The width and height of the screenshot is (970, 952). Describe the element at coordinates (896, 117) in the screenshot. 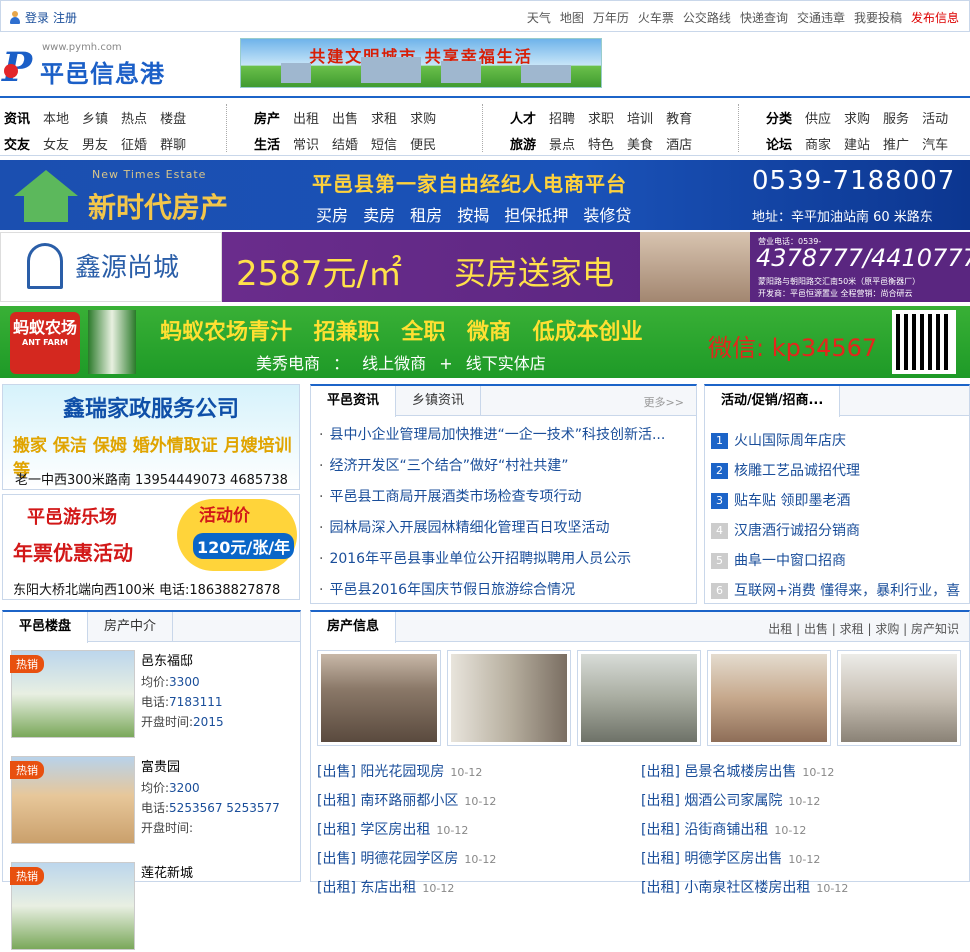

I see `nav-item: 服务` at that location.